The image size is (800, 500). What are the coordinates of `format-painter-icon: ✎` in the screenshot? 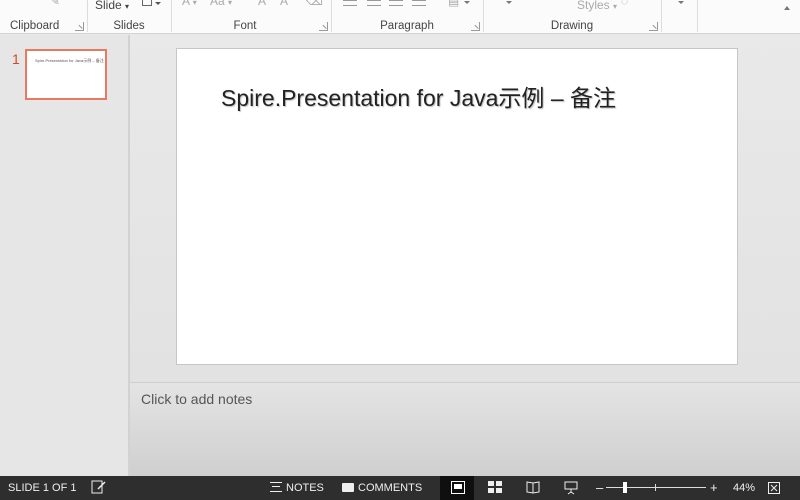 It's located at (55, 4).